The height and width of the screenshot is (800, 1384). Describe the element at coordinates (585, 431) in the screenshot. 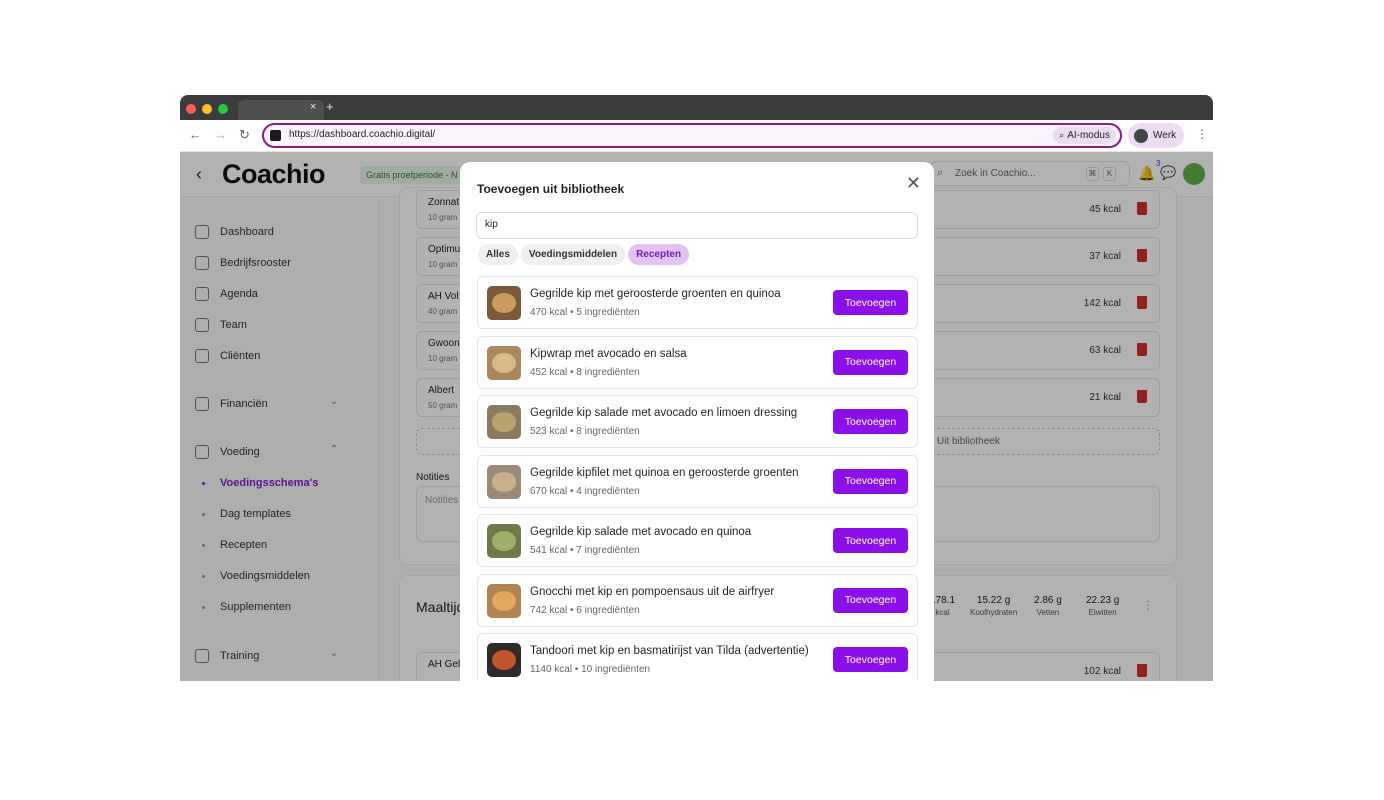

I see `recipe-meta: 523 kcal • 8 ingrediënten` at that location.